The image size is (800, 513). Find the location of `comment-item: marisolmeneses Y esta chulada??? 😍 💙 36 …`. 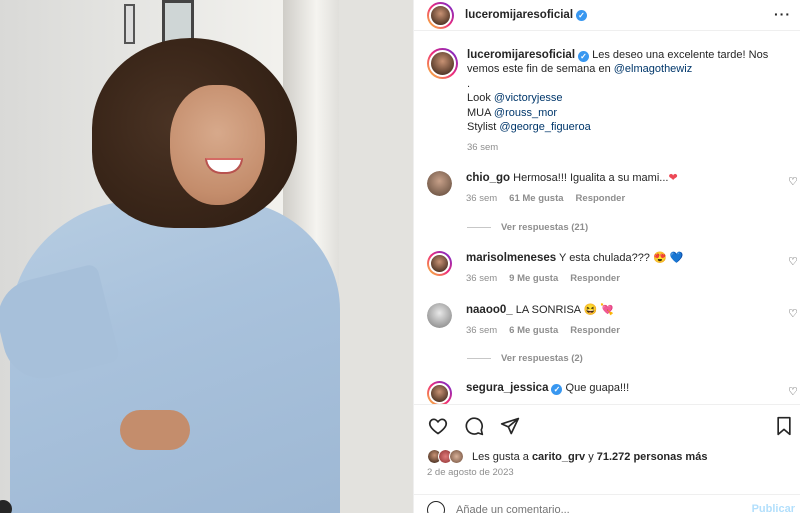

comment-item: marisolmeneses Y esta chulada??? 😍 💙 36 … is located at coordinates (613, 268).